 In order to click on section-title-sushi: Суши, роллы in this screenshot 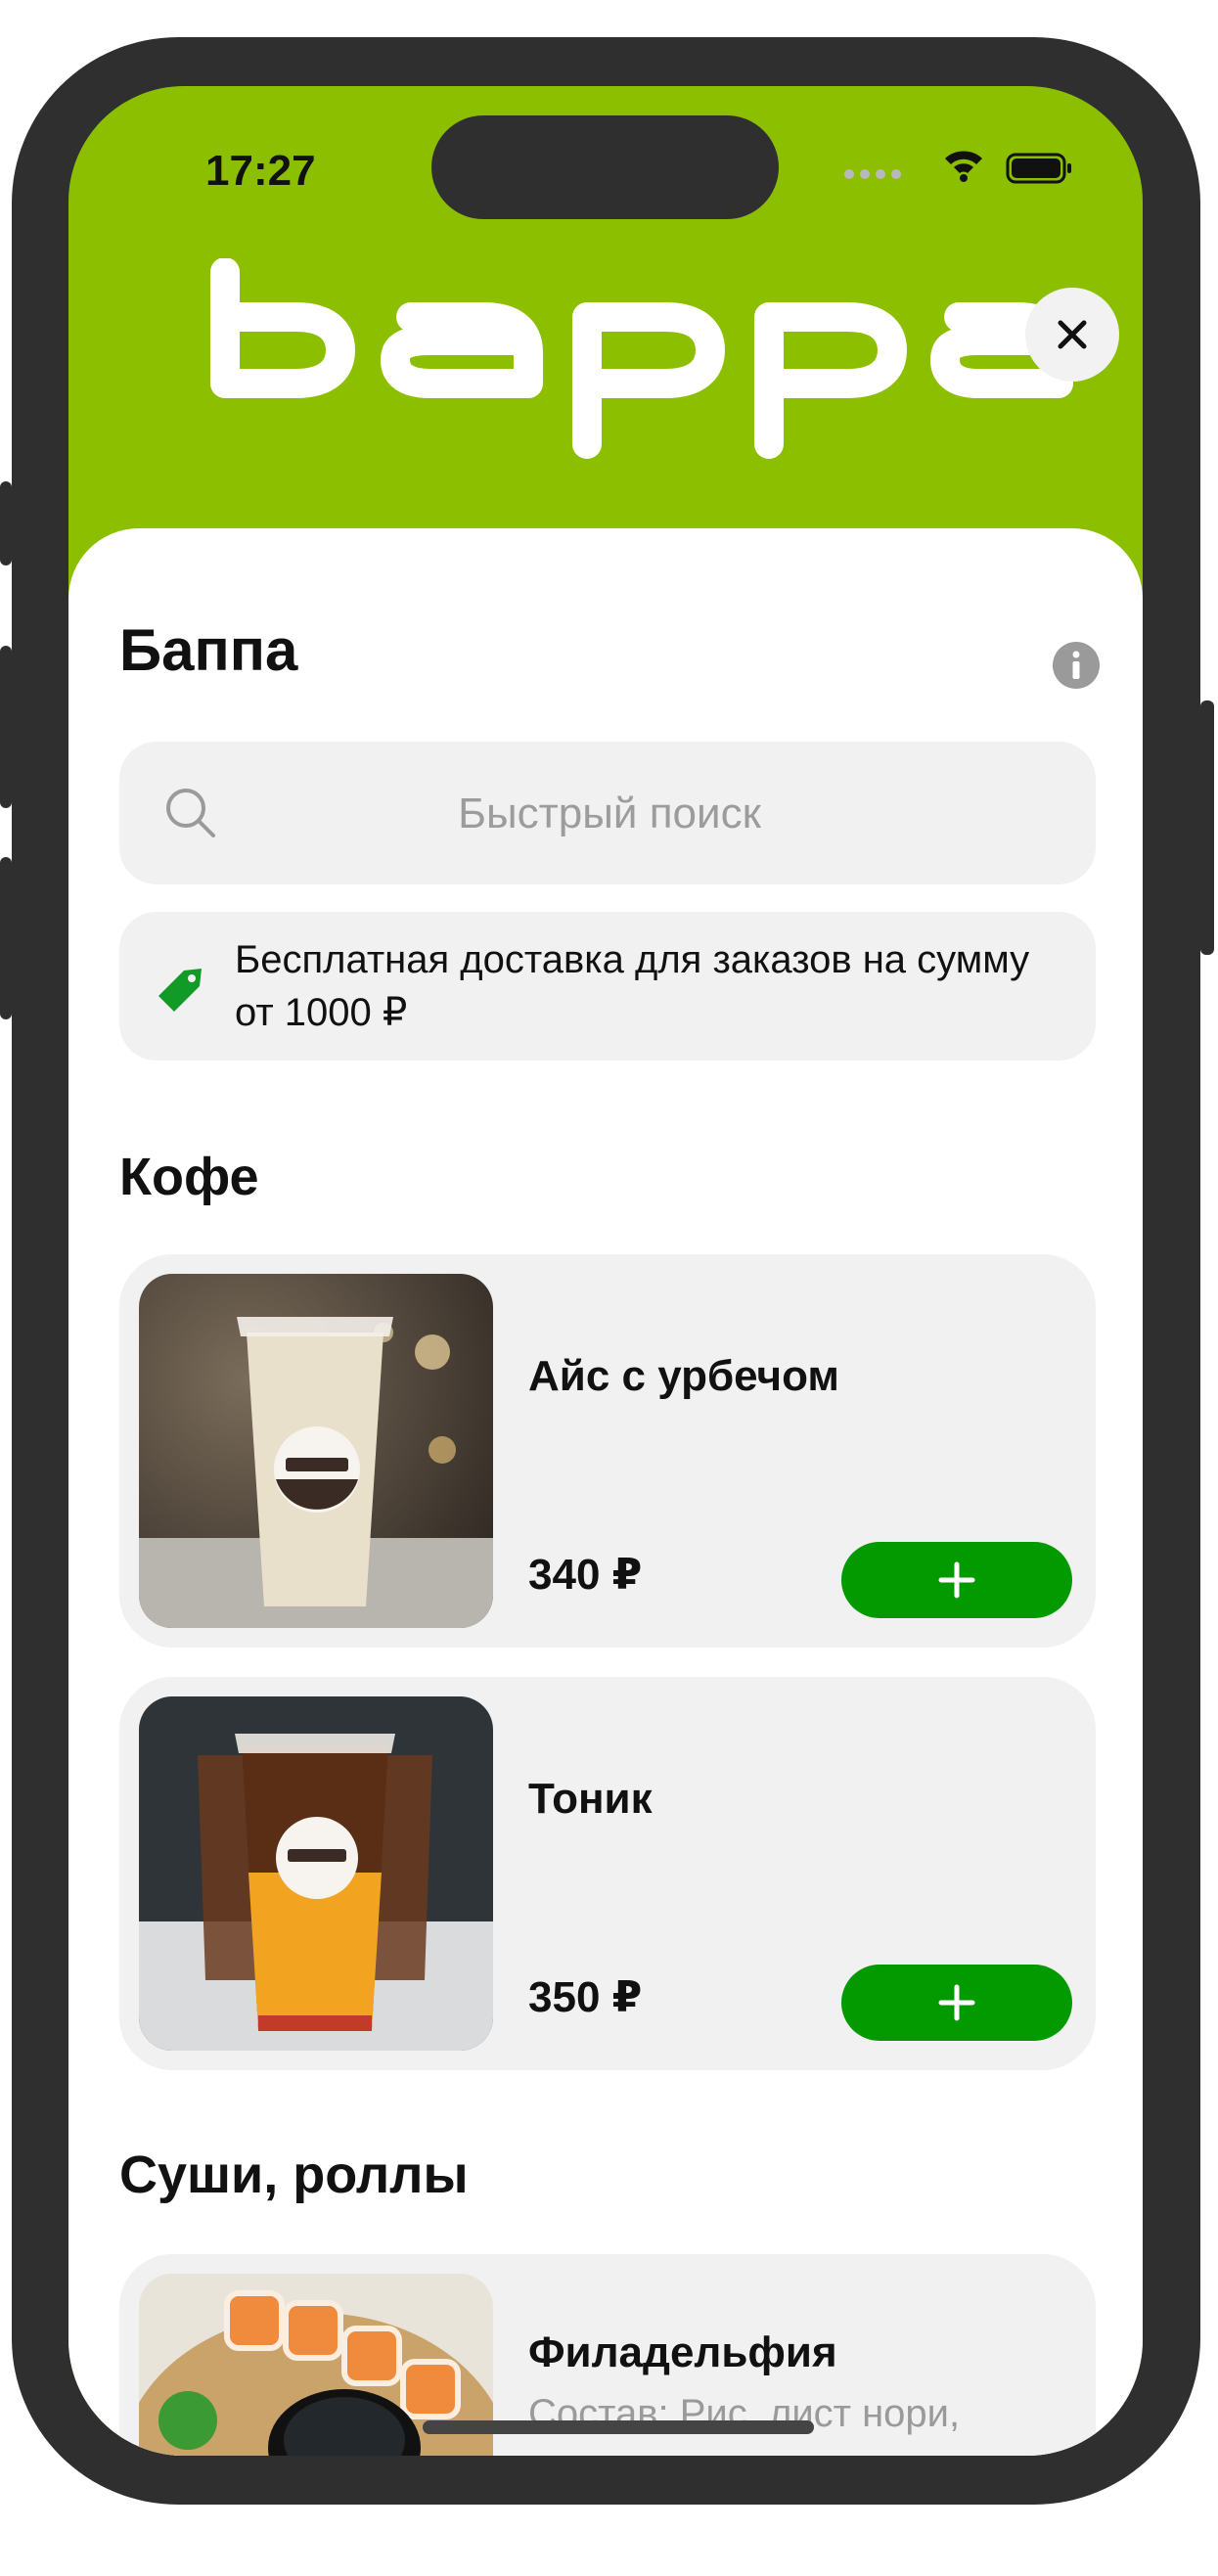, I will do `click(294, 2175)`.